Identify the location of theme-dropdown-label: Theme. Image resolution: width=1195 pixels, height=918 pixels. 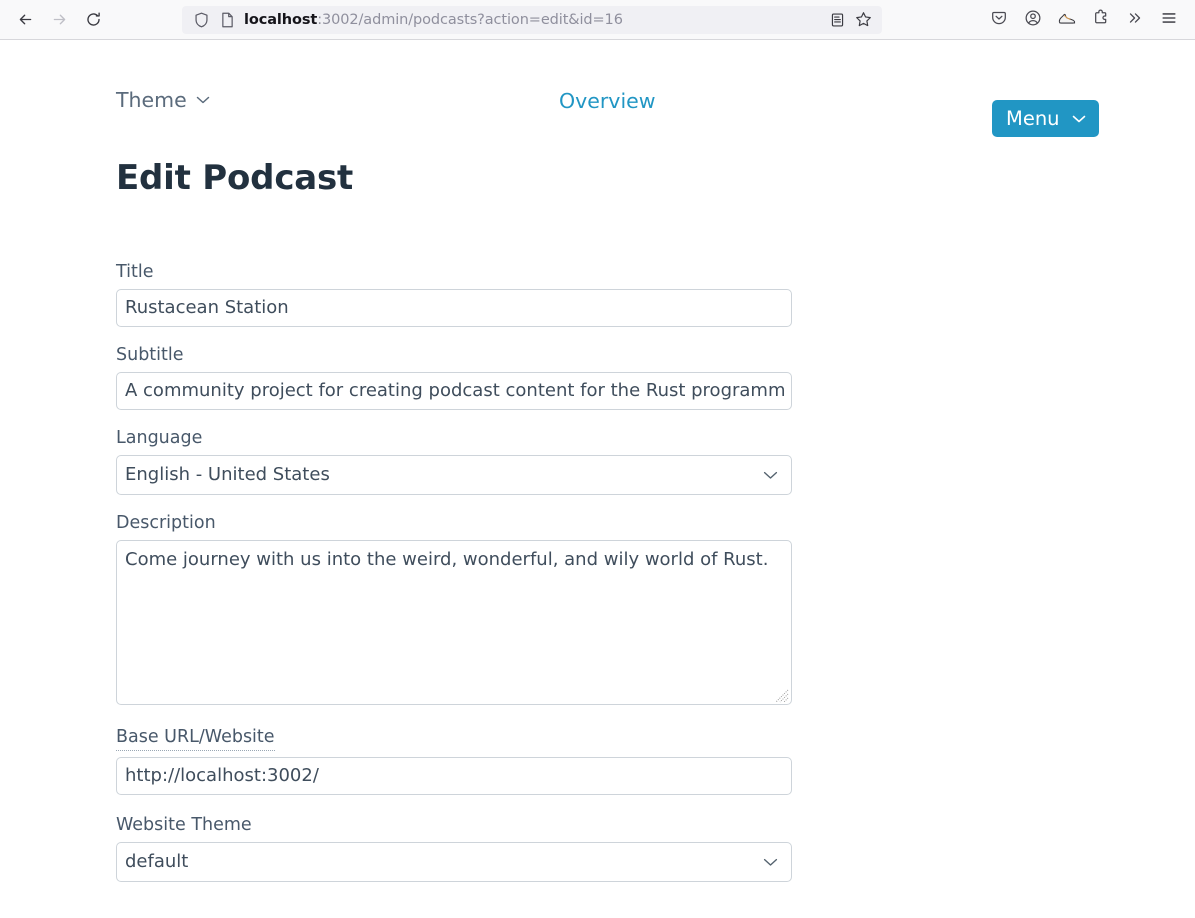
(151, 100).